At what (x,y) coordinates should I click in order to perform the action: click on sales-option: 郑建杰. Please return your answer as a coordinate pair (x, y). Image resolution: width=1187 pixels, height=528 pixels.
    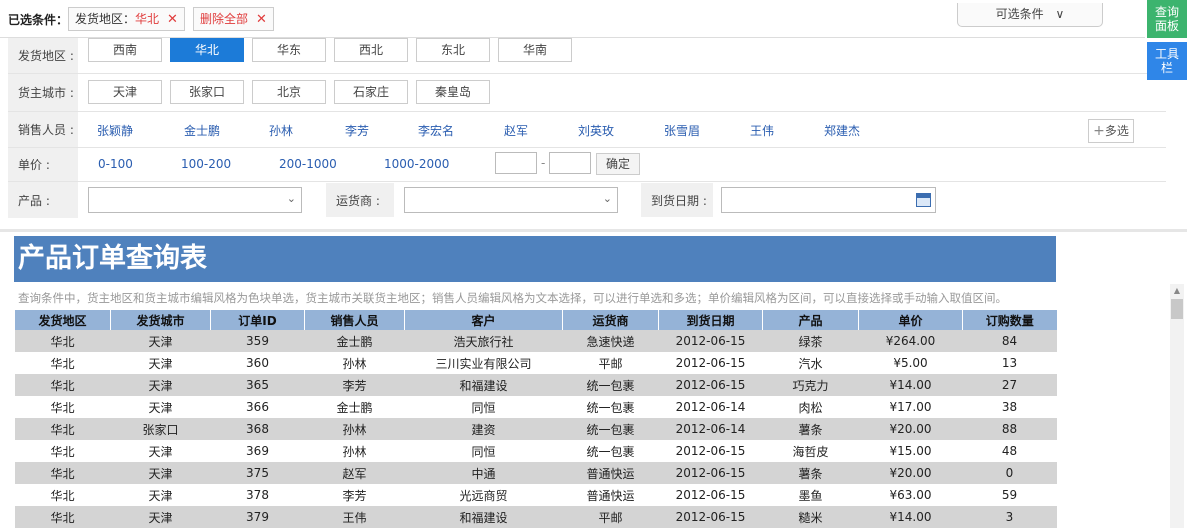
    Looking at the image, I should click on (842, 130).